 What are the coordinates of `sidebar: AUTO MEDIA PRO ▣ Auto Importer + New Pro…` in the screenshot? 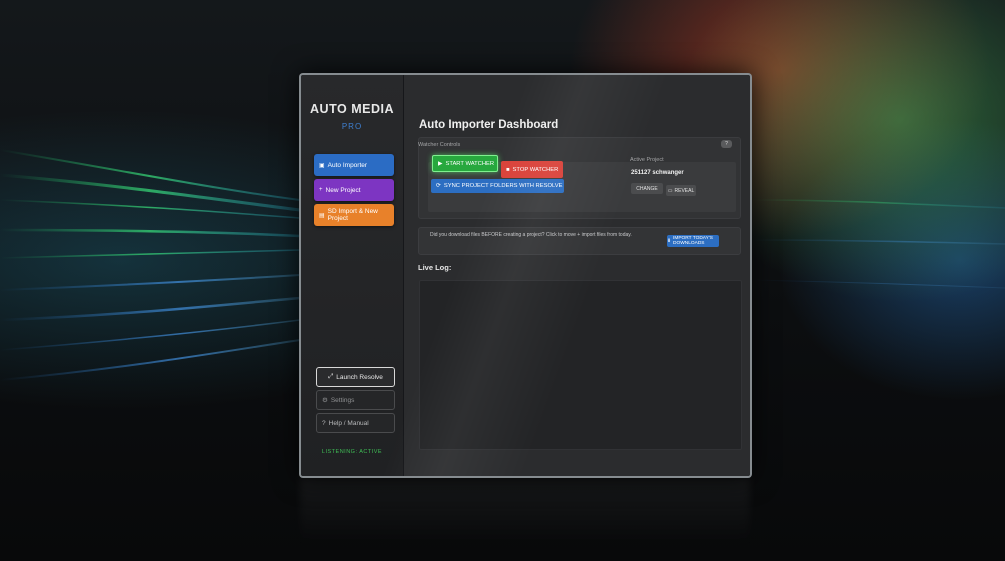 It's located at (352, 275).